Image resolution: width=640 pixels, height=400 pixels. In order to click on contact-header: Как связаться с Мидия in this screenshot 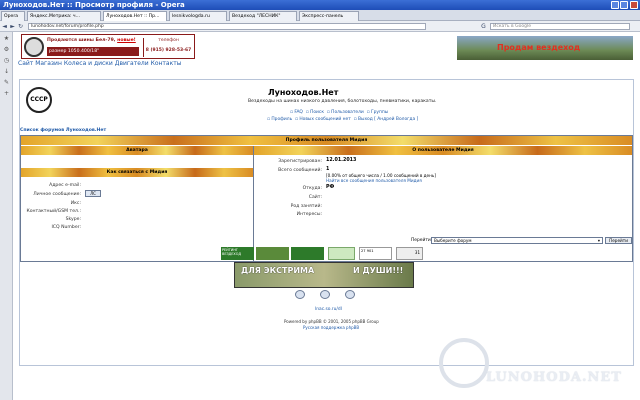, I will do `click(137, 172)`.